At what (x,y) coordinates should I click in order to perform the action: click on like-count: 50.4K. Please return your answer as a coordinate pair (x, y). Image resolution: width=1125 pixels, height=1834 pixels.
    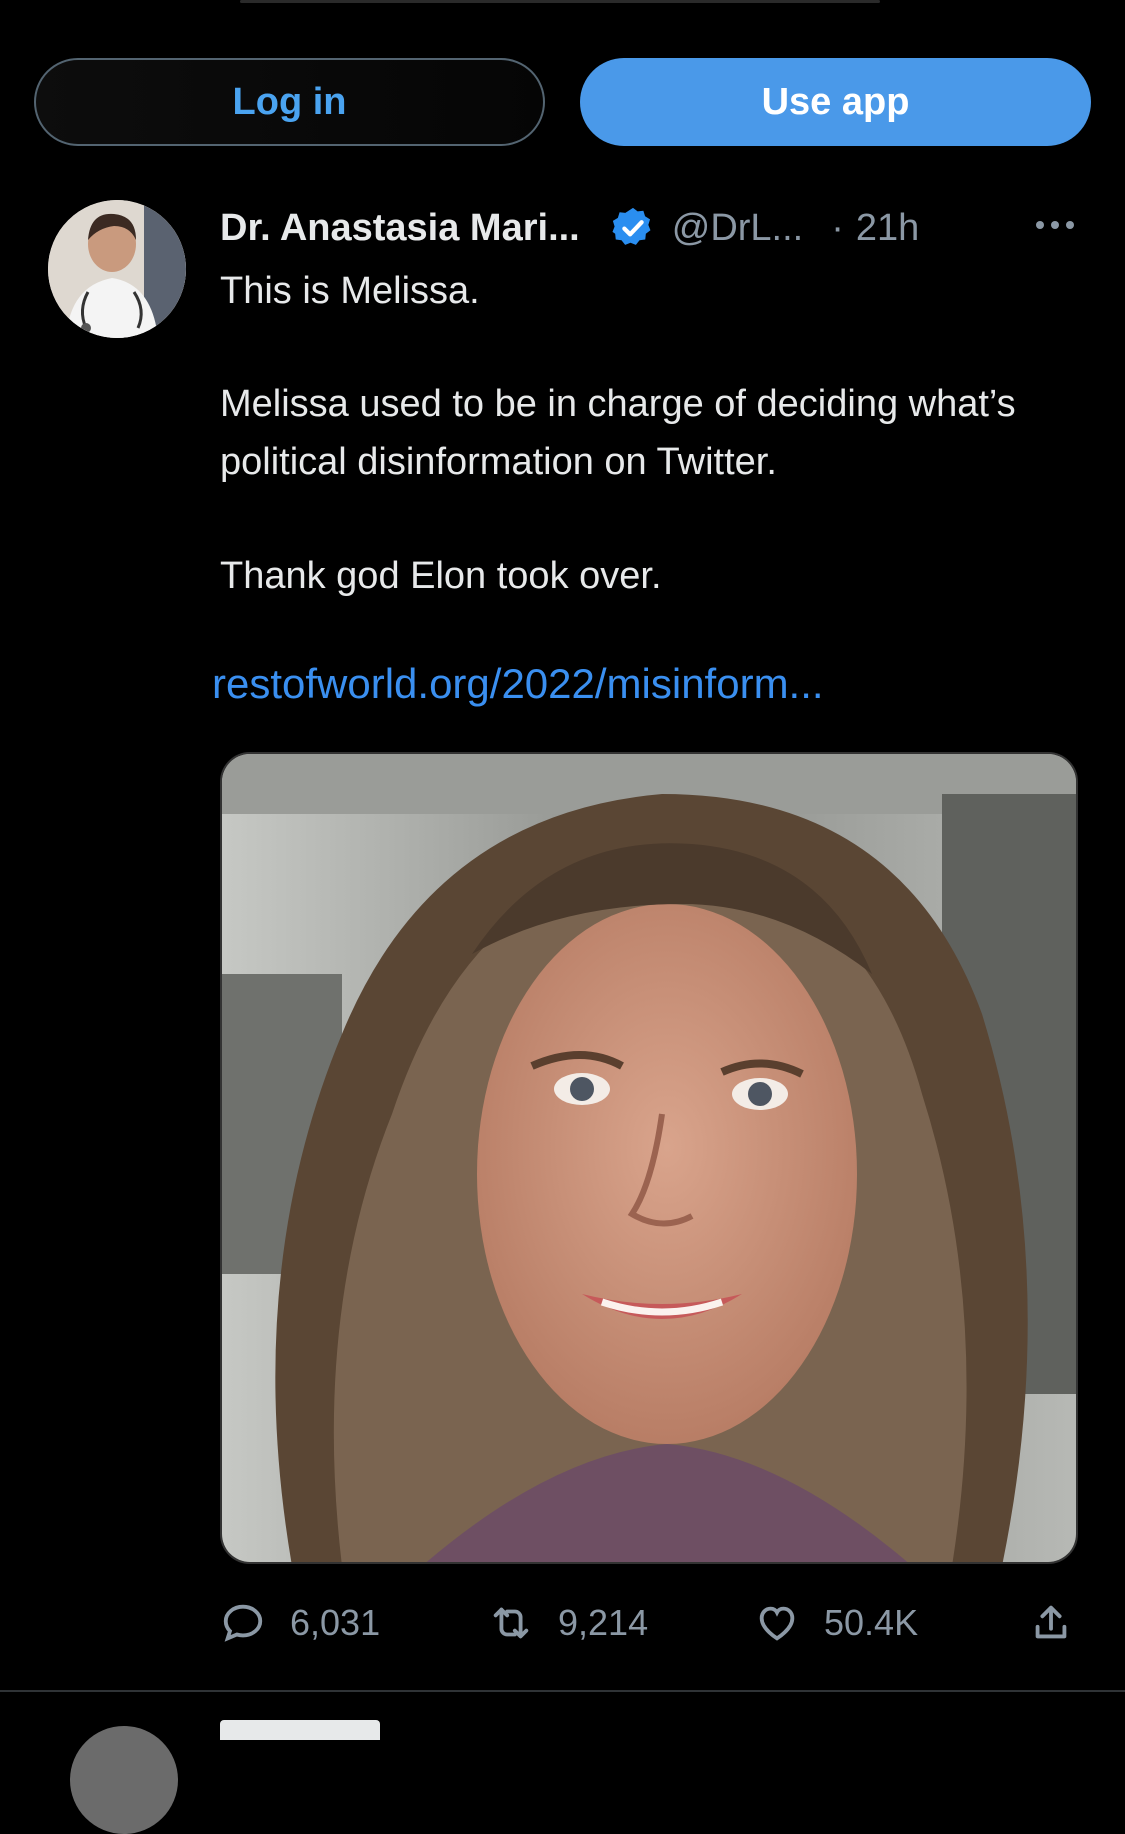
    Looking at the image, I should click on (871, 1622).